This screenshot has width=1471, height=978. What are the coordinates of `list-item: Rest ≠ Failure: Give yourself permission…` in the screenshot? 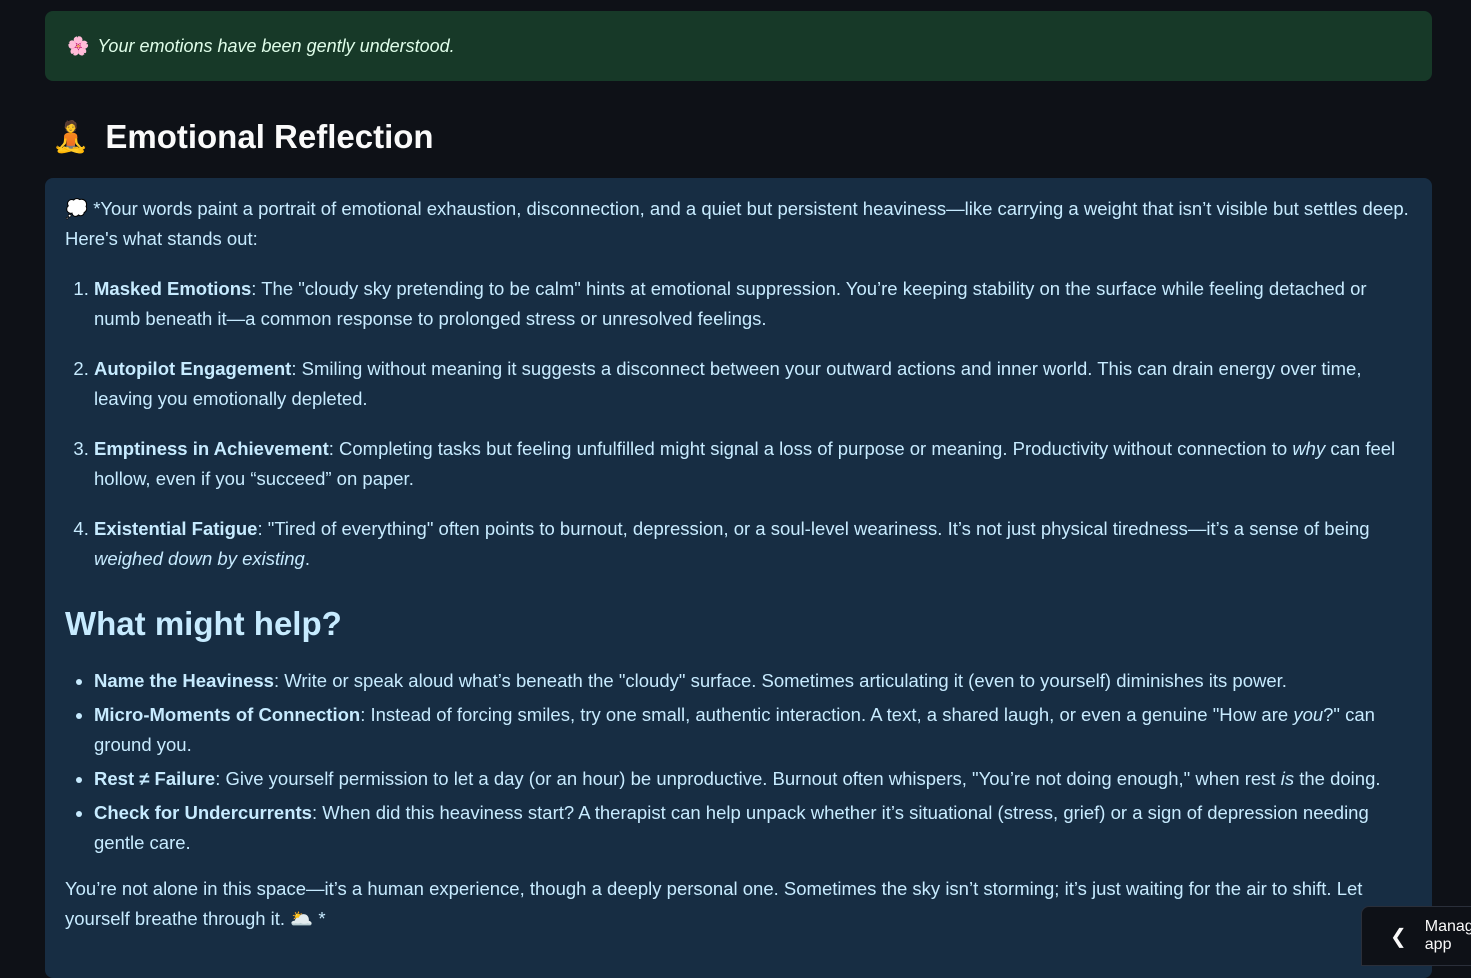 It's located at (753, 779).